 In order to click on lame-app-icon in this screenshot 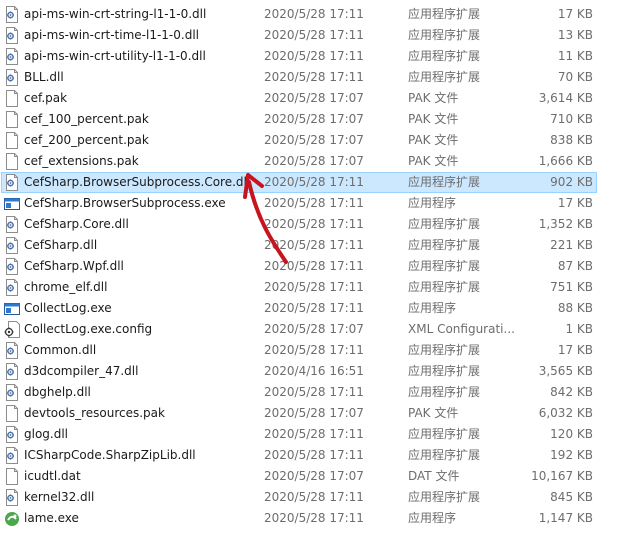, I will do `click(12, 519)`.